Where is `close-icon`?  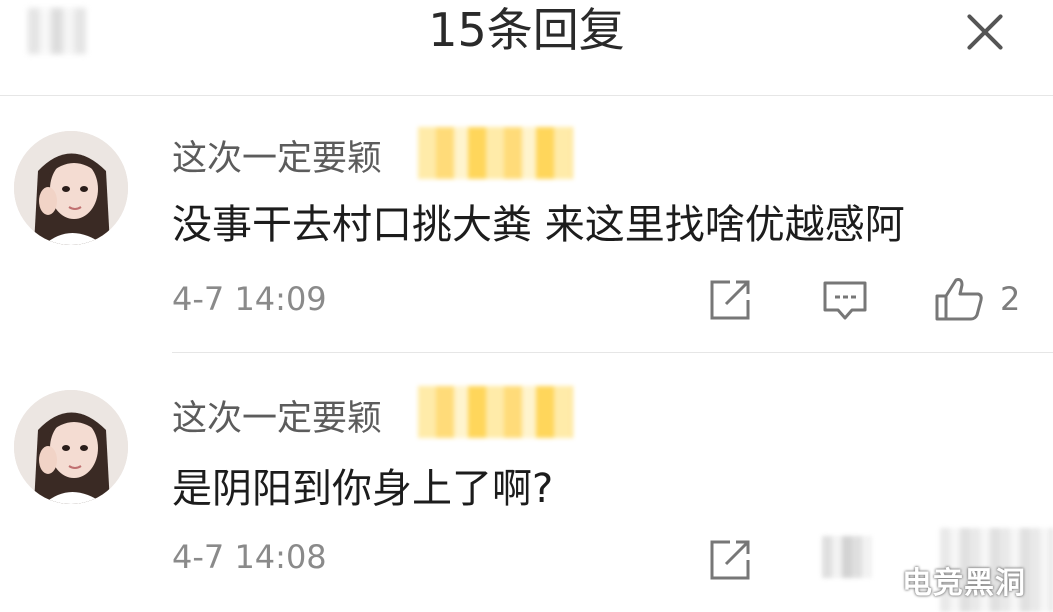 close-icon is located at coordinates (985, 33).